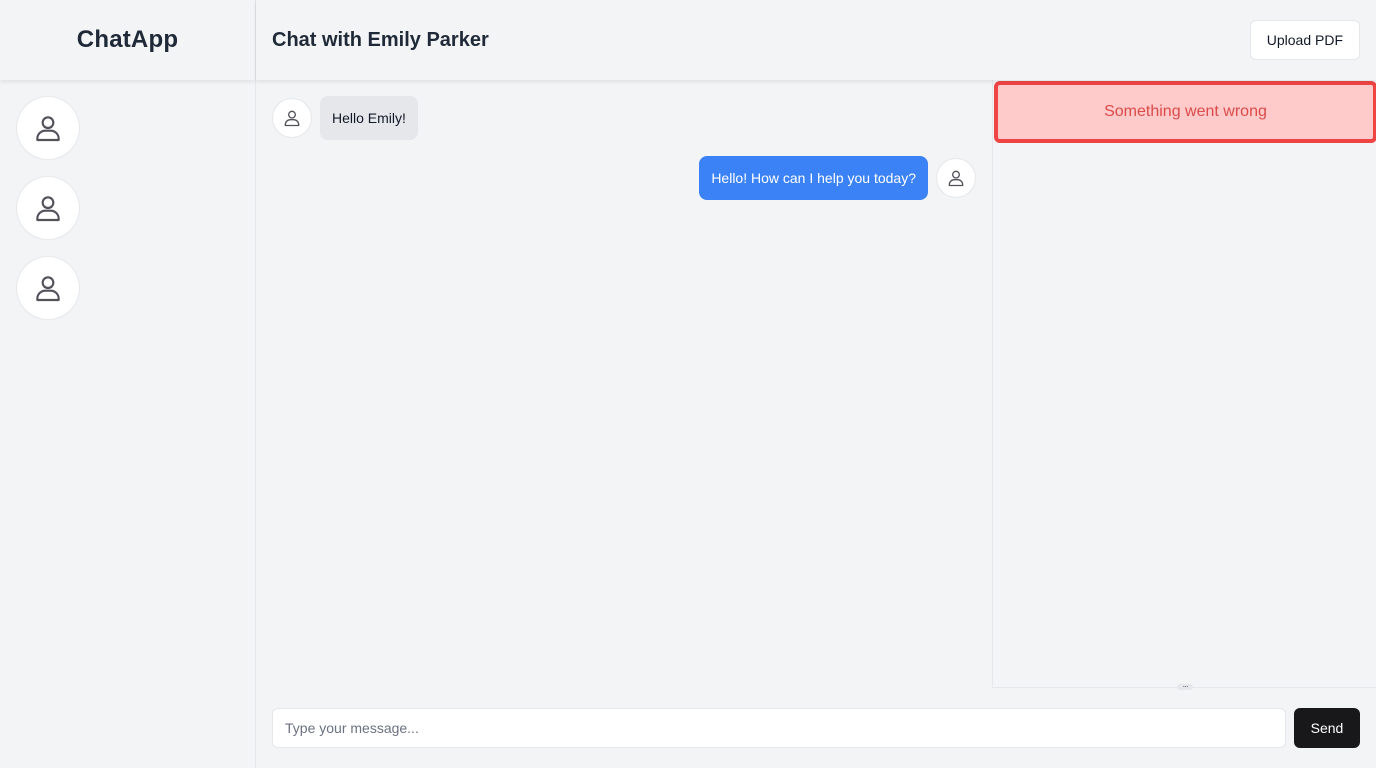  What do you see at coordinates (380, 39) in the screenshot?
I see `chat-title: Chat with Emily Parker` at bounding box center [380, 39].